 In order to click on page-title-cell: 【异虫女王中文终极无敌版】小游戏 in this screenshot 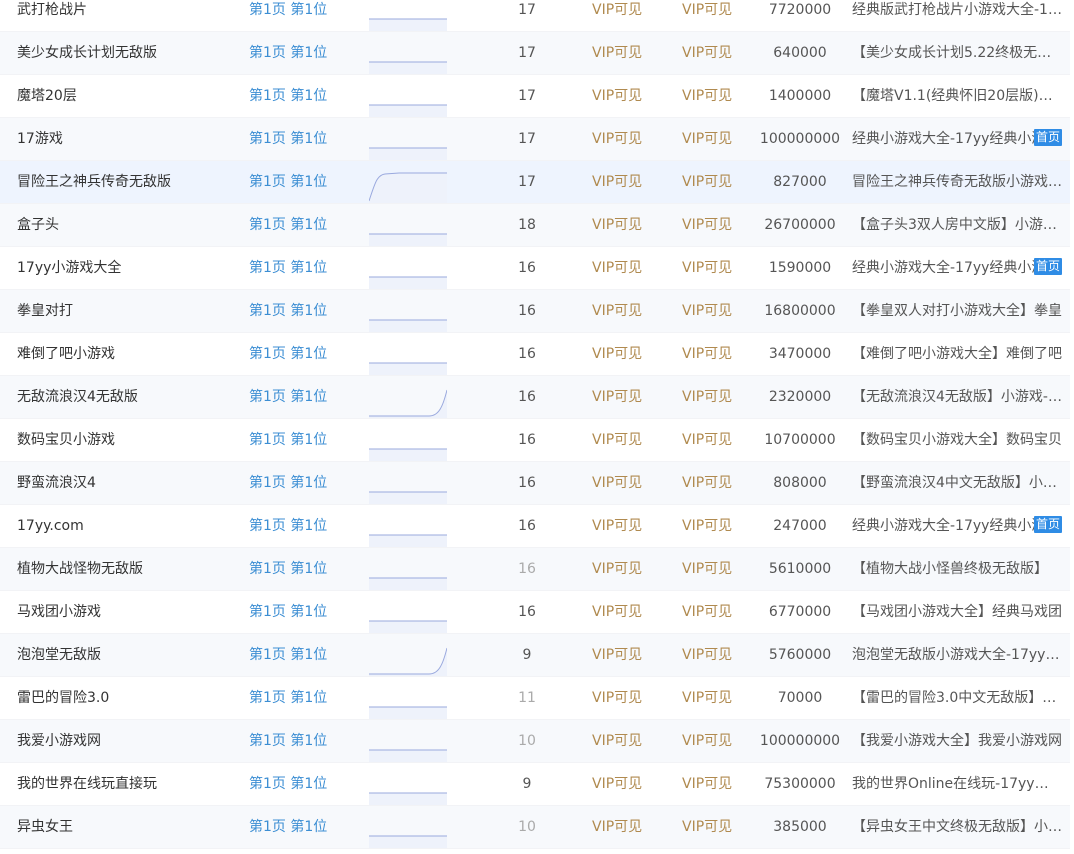, I will do `click(957, 827)`.